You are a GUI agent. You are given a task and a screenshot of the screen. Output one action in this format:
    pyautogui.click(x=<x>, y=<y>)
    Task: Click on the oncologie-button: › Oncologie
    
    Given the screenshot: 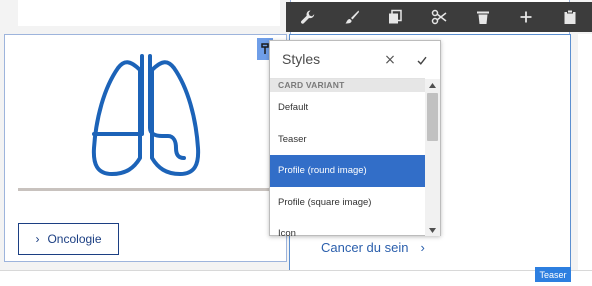 What is the action you would take?
    pyautogui.click(x=68, y=239)
    